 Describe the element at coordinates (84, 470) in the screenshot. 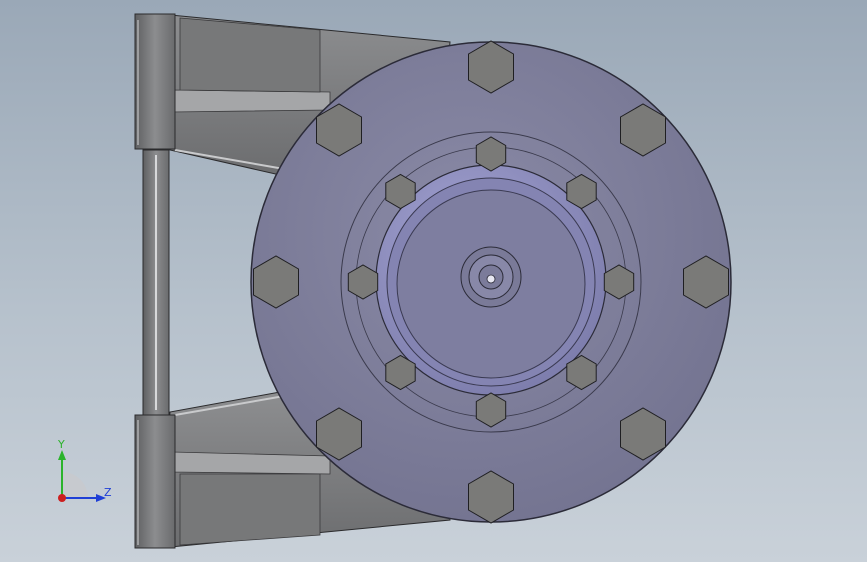

I see `coordinate-triad: Y Z` at that location.